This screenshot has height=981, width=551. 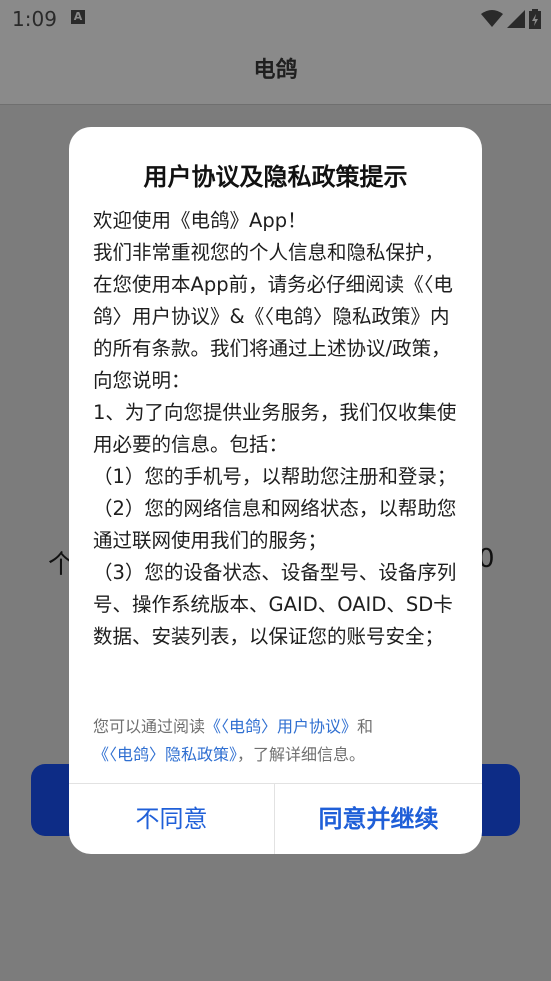 What do you see at coordinates (200, 220) in the screenshot?
I see `agreement-paragraph: 欢迎使用《电鸽》App！` at bounding box center [200, 220].